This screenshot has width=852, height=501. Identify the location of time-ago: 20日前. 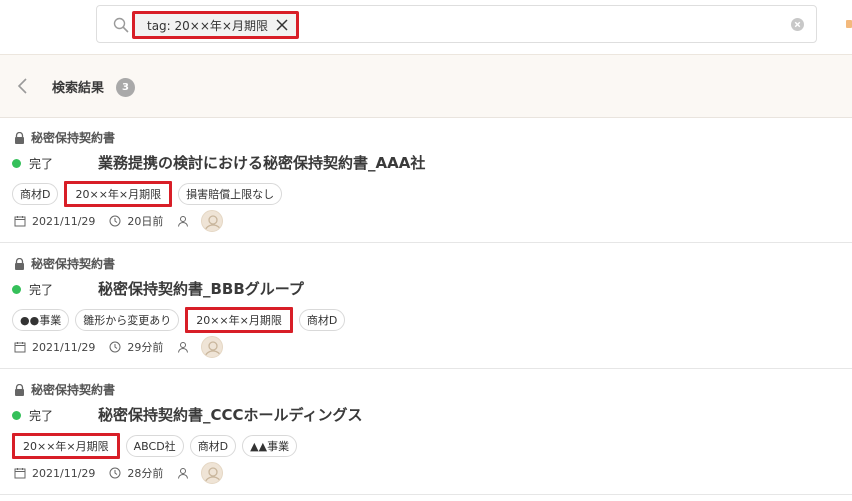
(145, 221).